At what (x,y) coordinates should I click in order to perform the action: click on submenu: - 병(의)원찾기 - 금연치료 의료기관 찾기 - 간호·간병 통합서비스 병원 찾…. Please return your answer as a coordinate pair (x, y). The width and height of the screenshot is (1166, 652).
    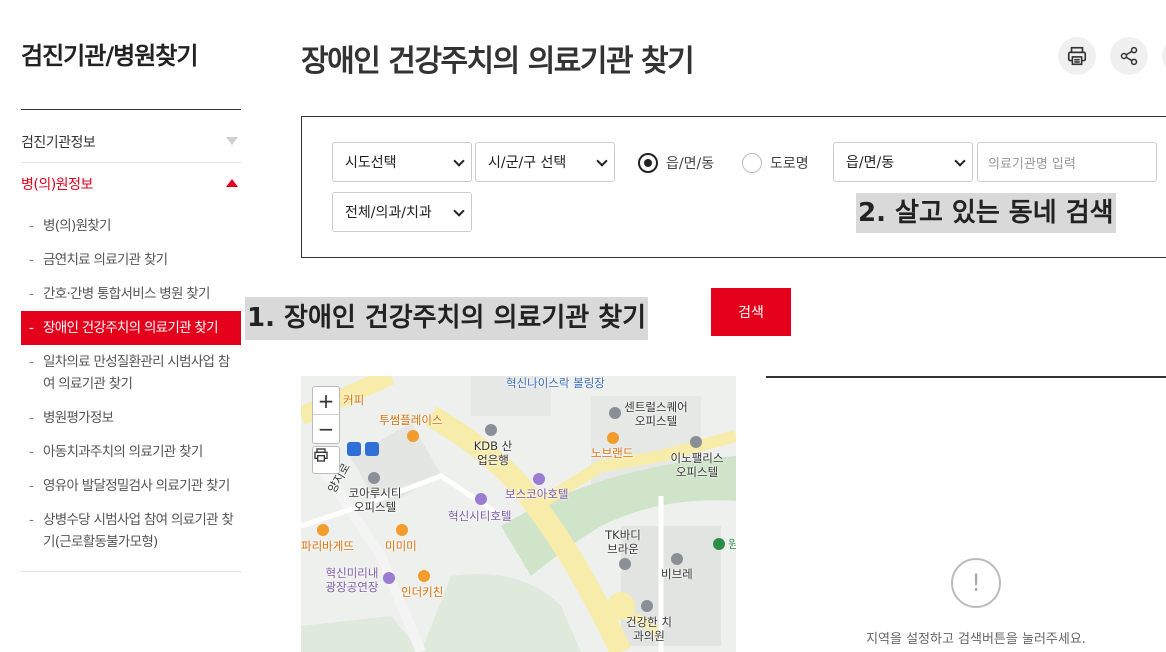
    Looking at the image, I should click on (131, 388).